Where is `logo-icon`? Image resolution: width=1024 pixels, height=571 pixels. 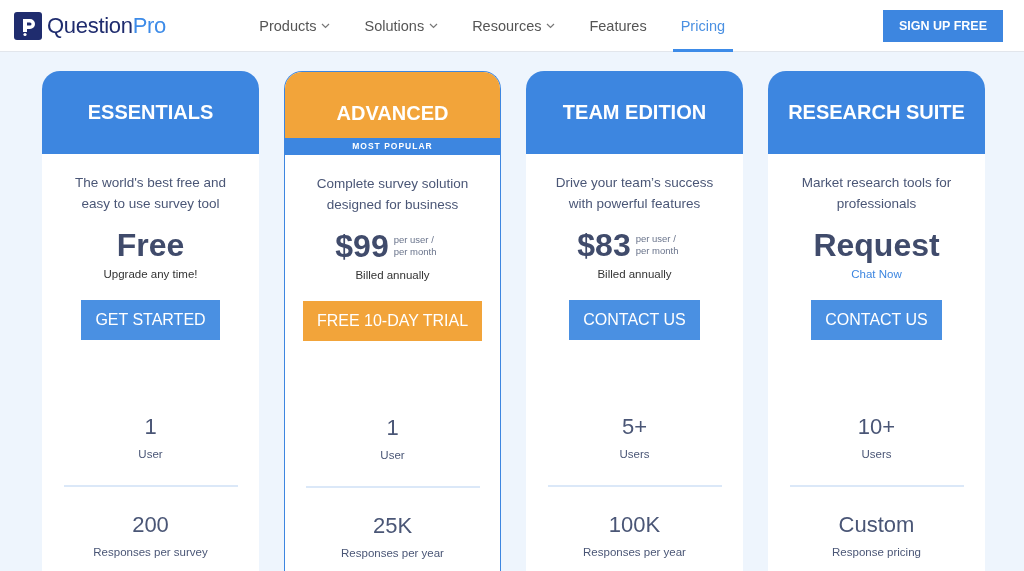
logo-icon is located at coordinates (28, 25).